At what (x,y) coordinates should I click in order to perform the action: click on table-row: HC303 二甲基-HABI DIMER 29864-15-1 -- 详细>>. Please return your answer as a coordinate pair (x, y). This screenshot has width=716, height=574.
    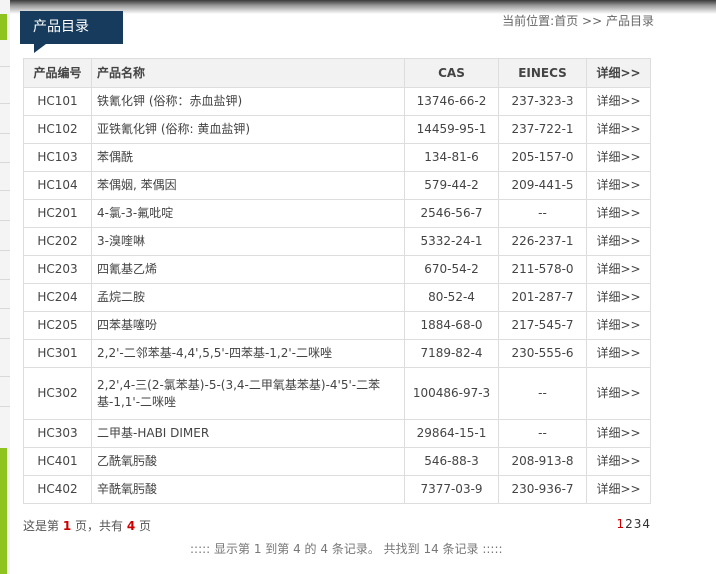
    Looking at the image, I should click on (337, 433).